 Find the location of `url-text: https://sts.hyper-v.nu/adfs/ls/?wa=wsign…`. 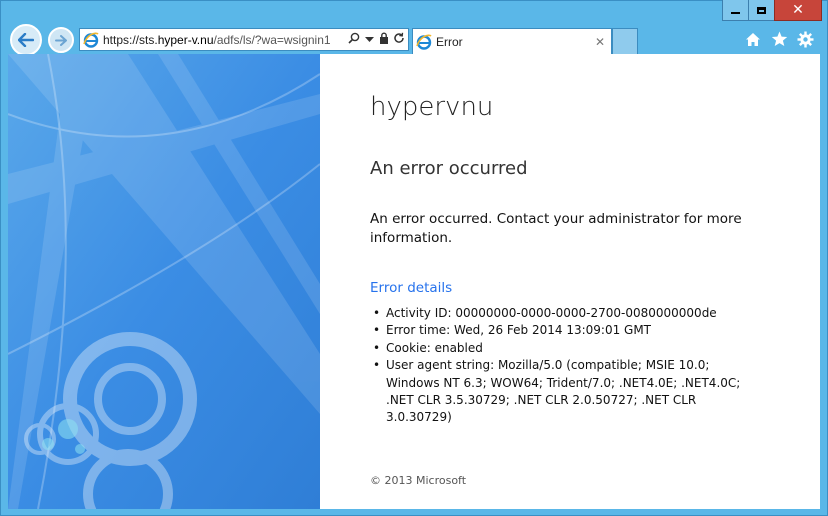

url-text: https://sts.hyper-v.nu/adfs/ls/?wa=wsign… is located at coordinates (225, 40).